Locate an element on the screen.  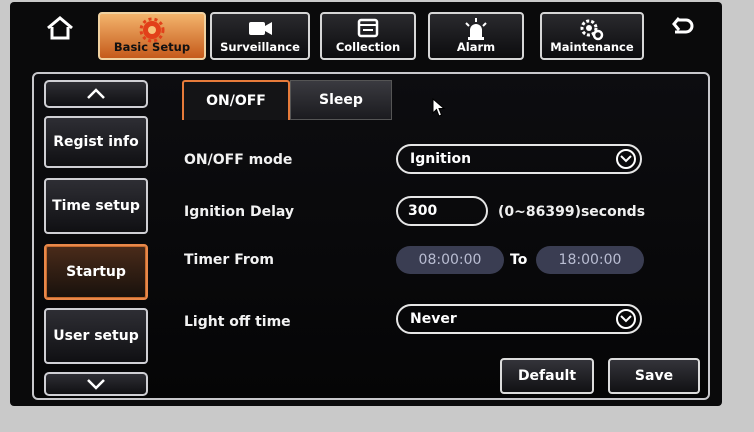
sidebar-item-user-setup: User setup is located at coordinates (96, 336).